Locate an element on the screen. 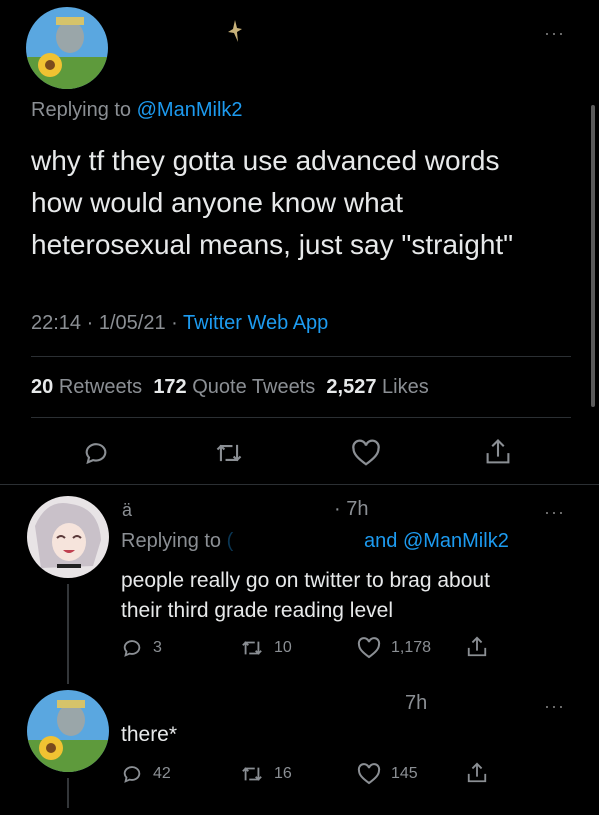 The height and width of the screenshot is (815, 599). retweet-count: 10 is located at coordinates (283, 647).